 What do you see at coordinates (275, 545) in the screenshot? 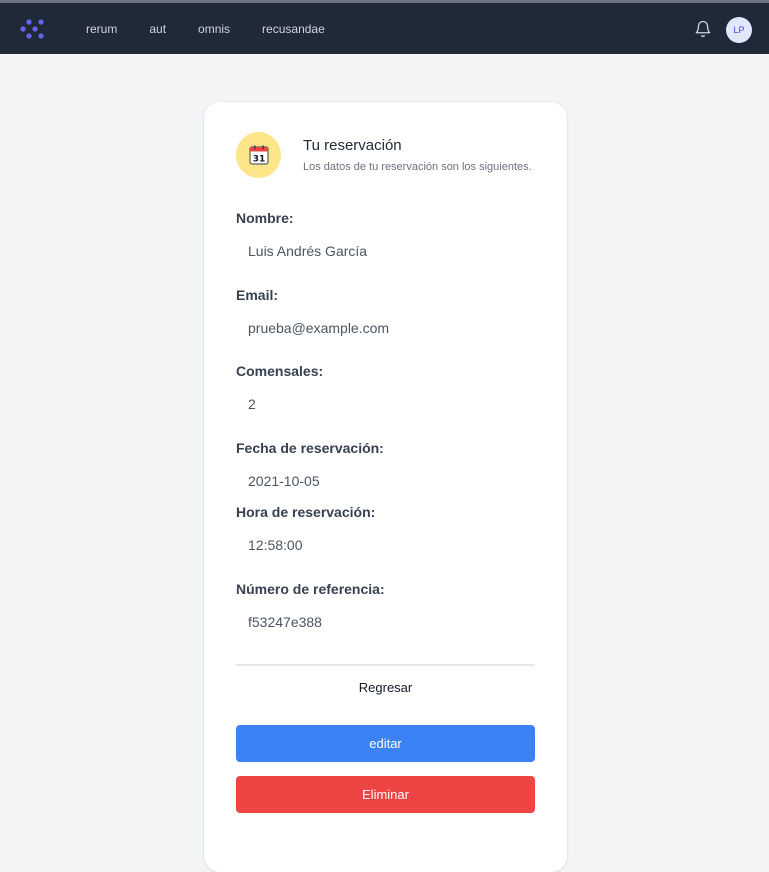
I see `field-value-hora: 12:58:00` at bounding box center [275, 545].